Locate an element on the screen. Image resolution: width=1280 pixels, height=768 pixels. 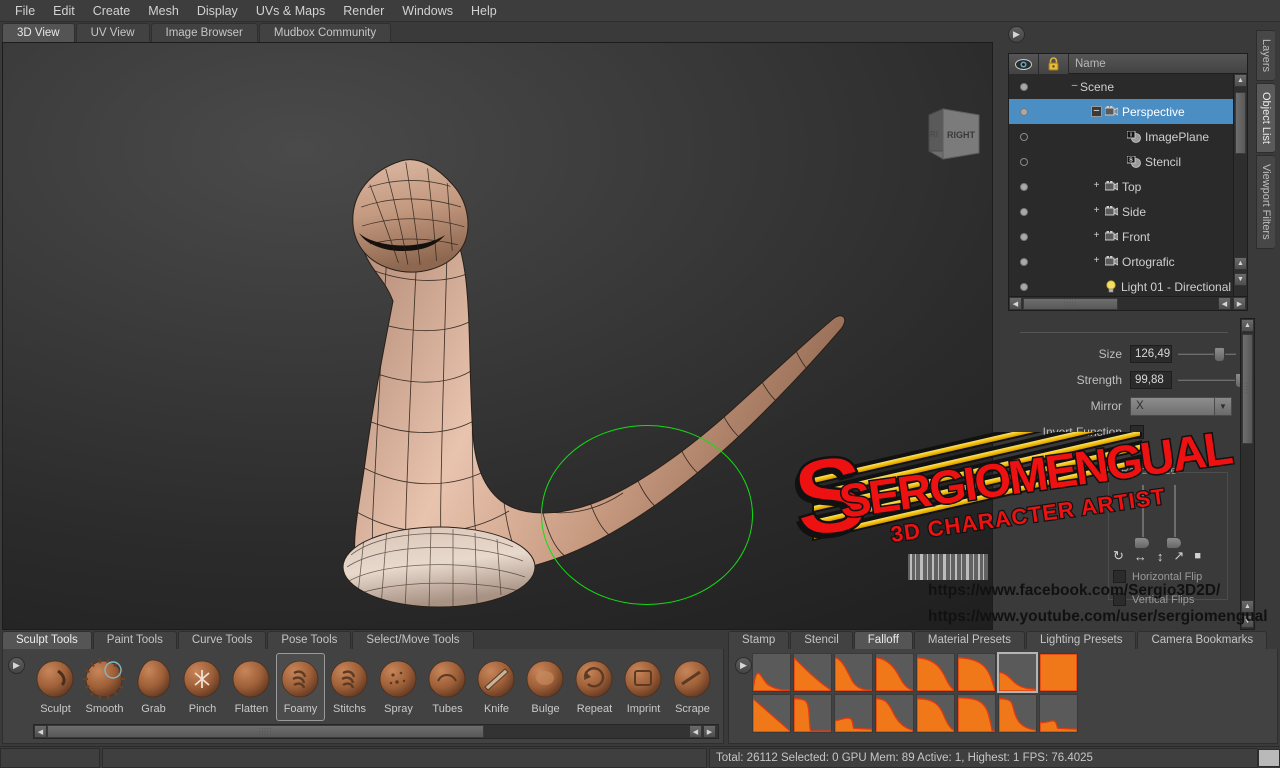
scroll-step-up-icon: ▲ is located at coordinates (1240, 263).